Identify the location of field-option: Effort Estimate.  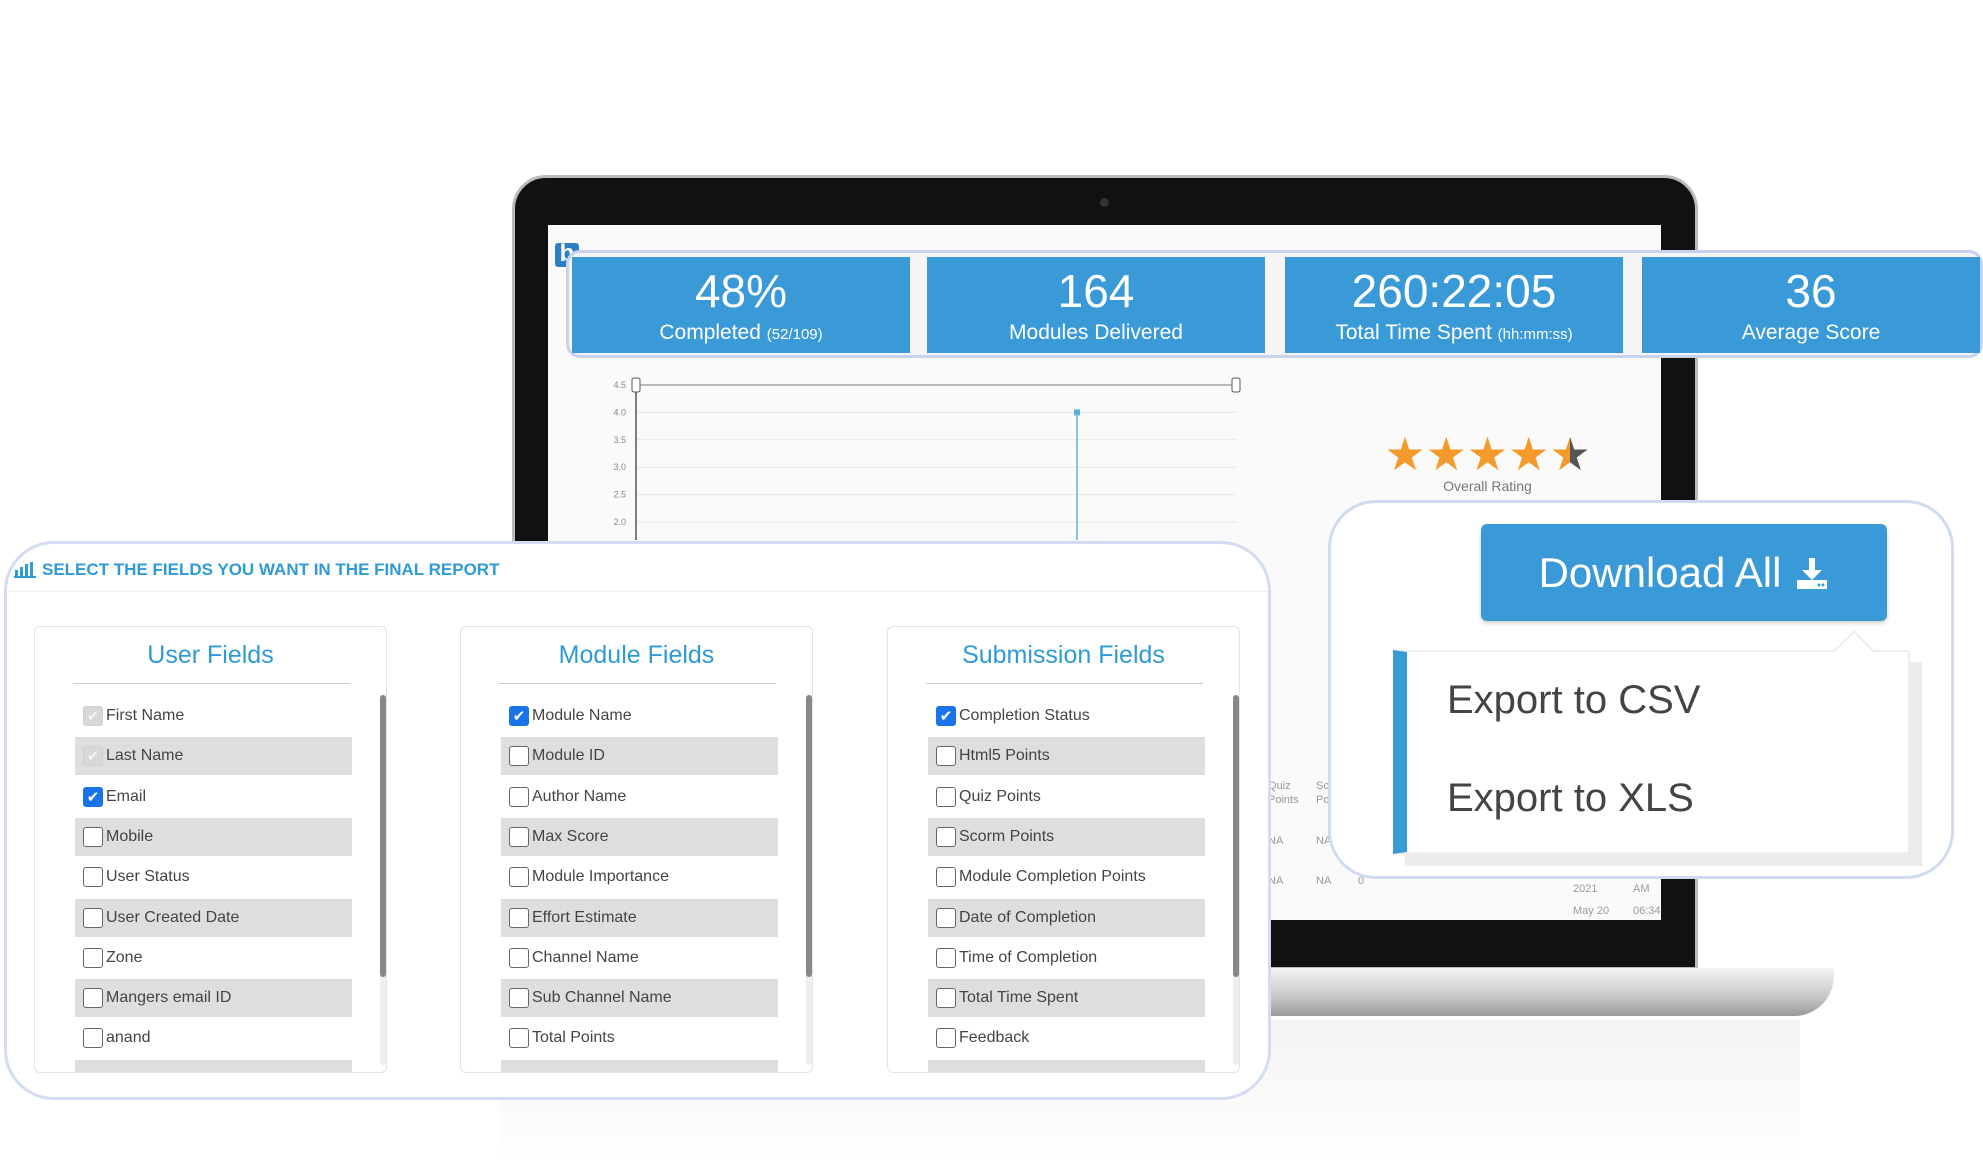
(639, 917).